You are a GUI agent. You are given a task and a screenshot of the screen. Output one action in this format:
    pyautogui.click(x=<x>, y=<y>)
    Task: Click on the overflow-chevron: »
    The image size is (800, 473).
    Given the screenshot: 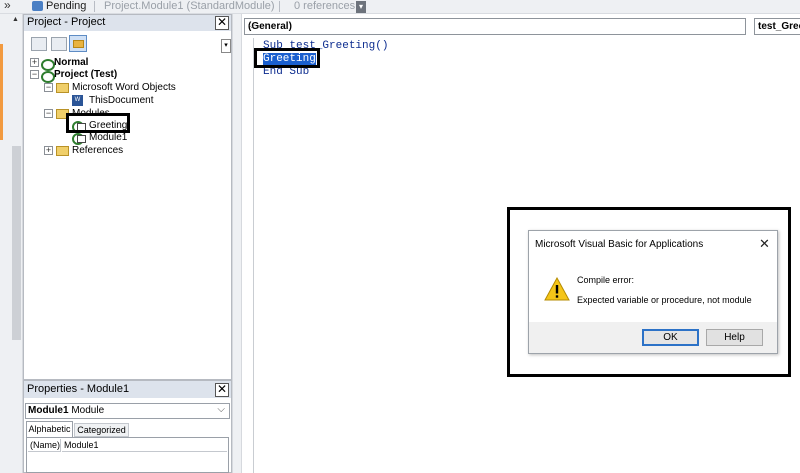 What is the action you would take?
    pyautogui.click(x=7, y=6)
    